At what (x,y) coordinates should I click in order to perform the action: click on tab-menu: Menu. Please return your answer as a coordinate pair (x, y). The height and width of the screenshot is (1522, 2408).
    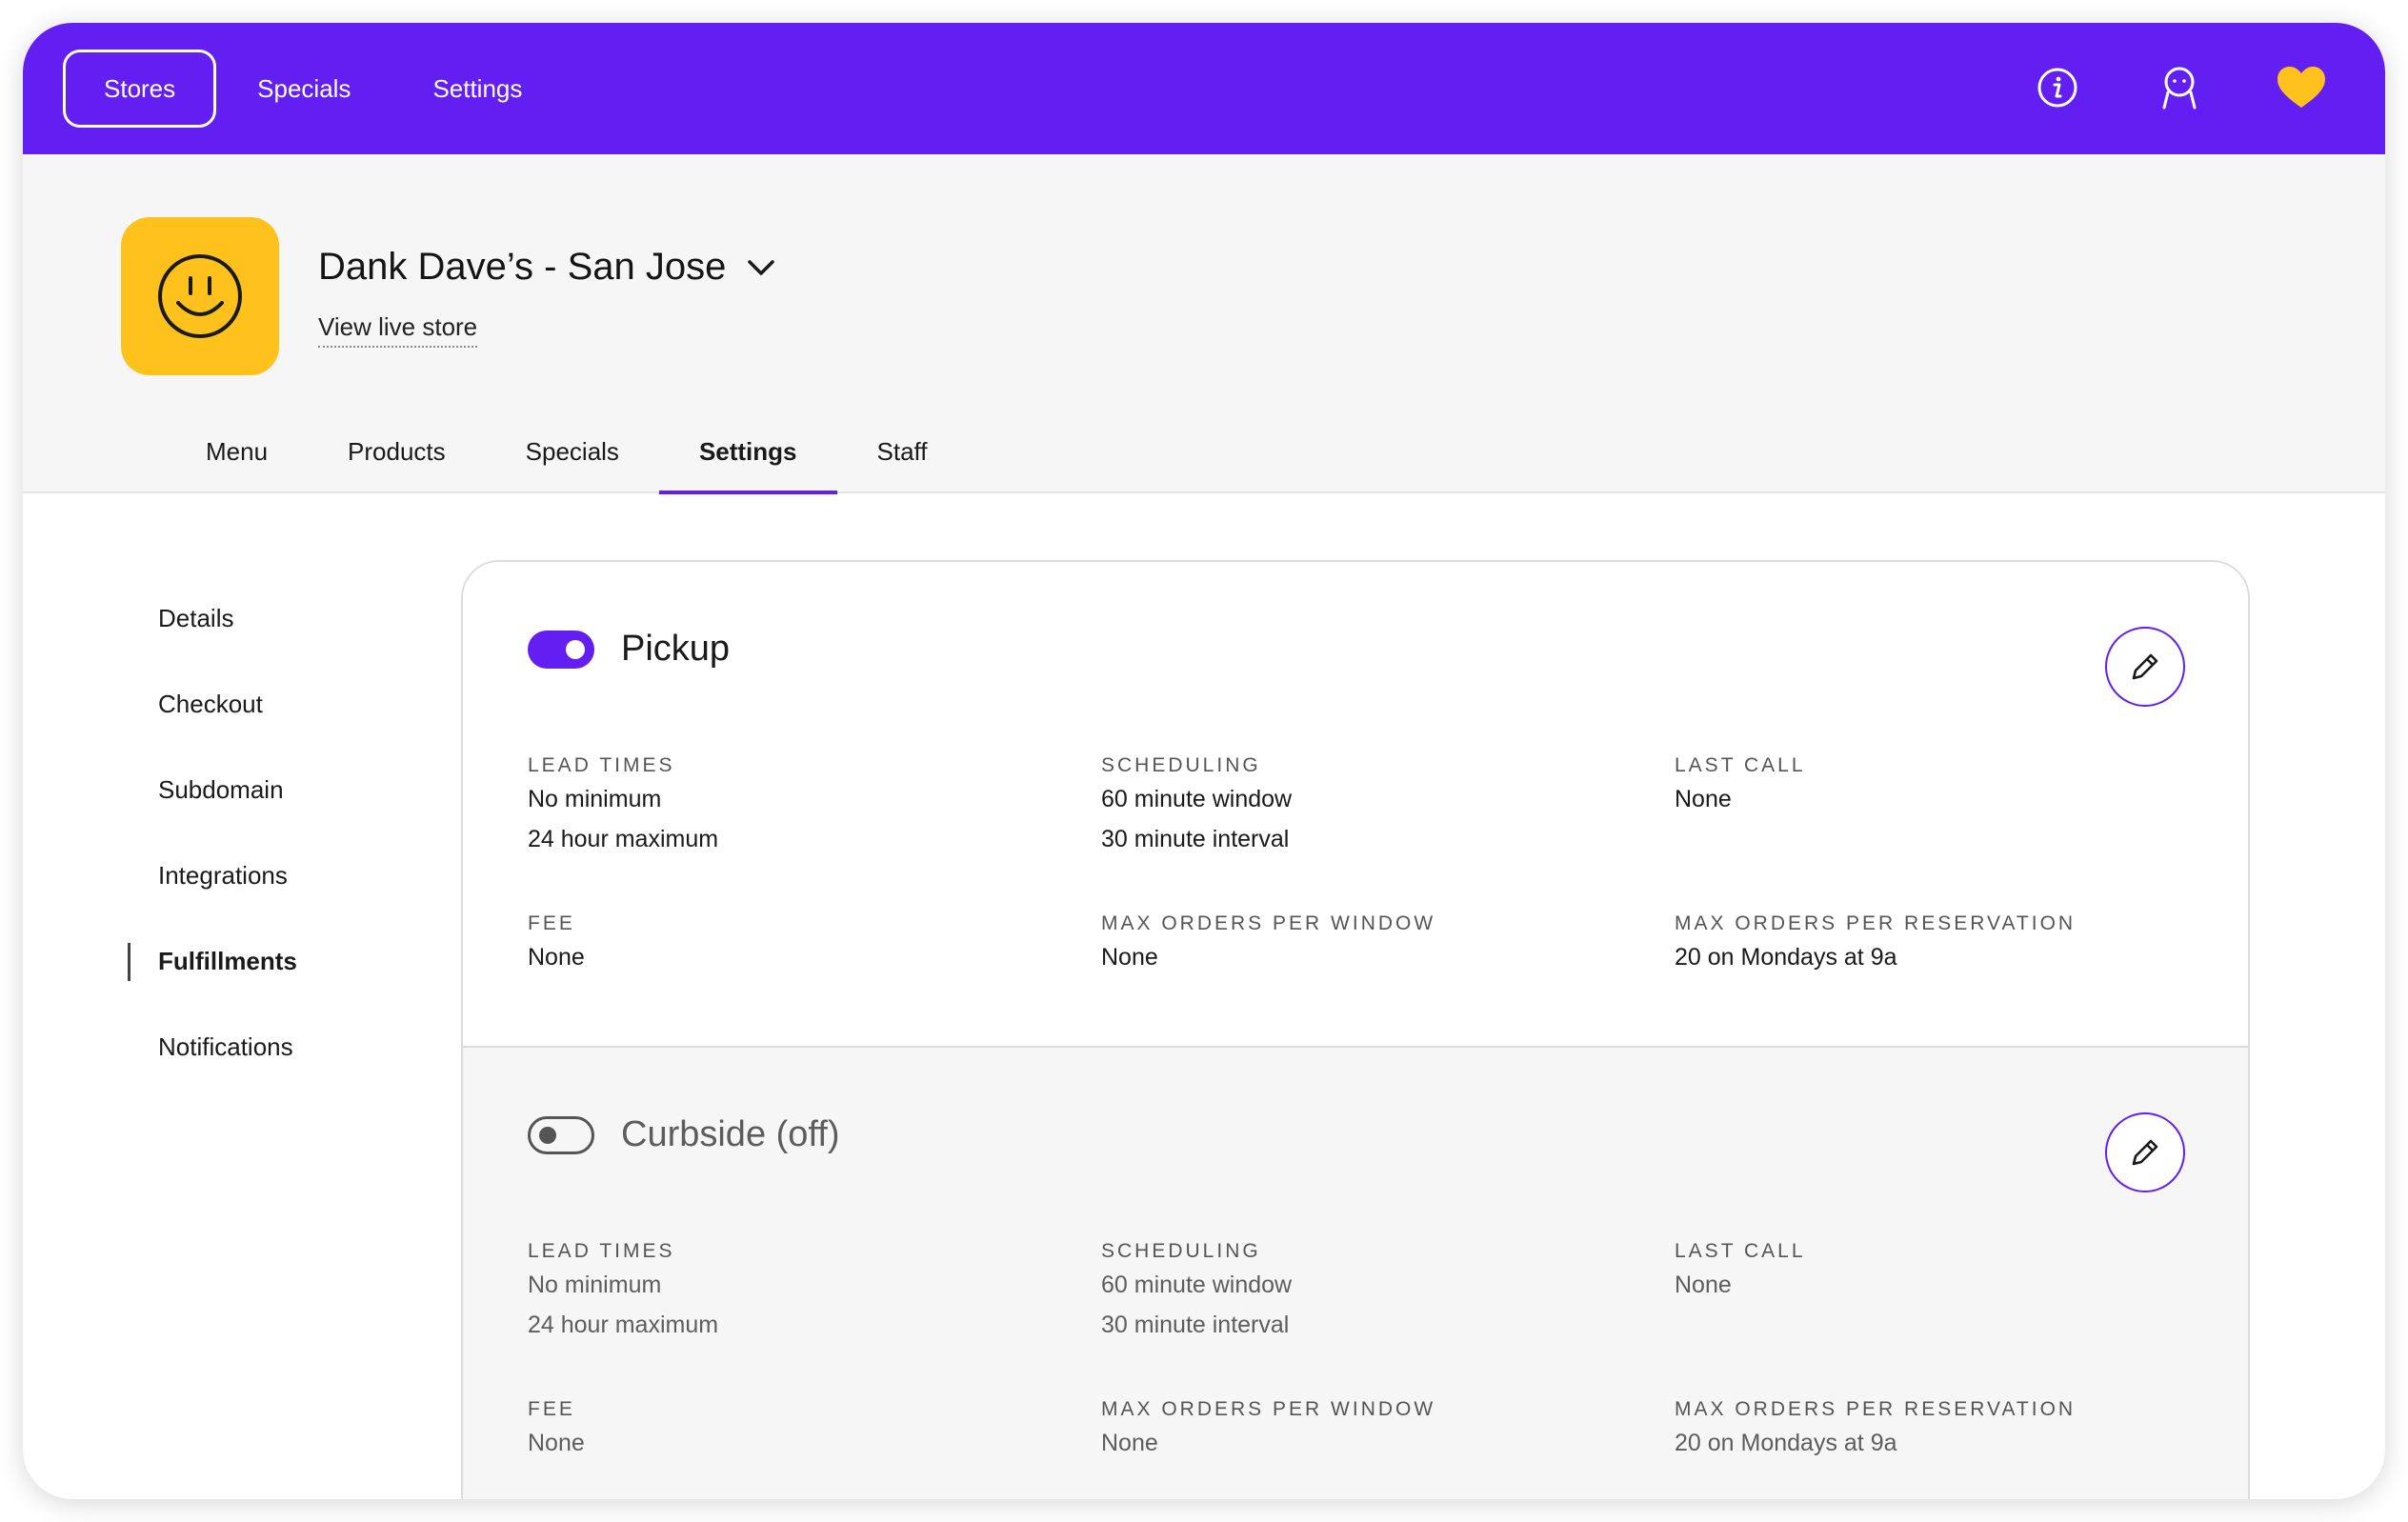
    Looking at the image, I should click on (237, 451).